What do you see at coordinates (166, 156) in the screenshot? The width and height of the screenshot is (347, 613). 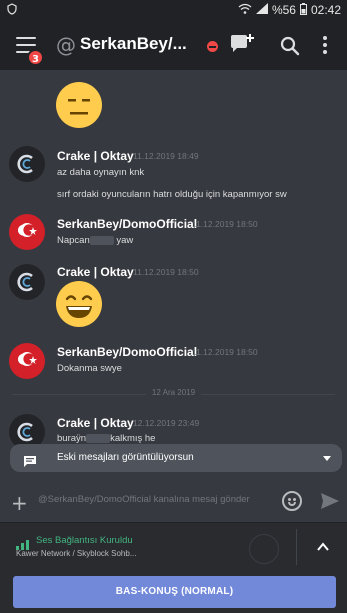 I see `message-timestamp: 11.12.2019 18:49` at bounding box center [166, 156].